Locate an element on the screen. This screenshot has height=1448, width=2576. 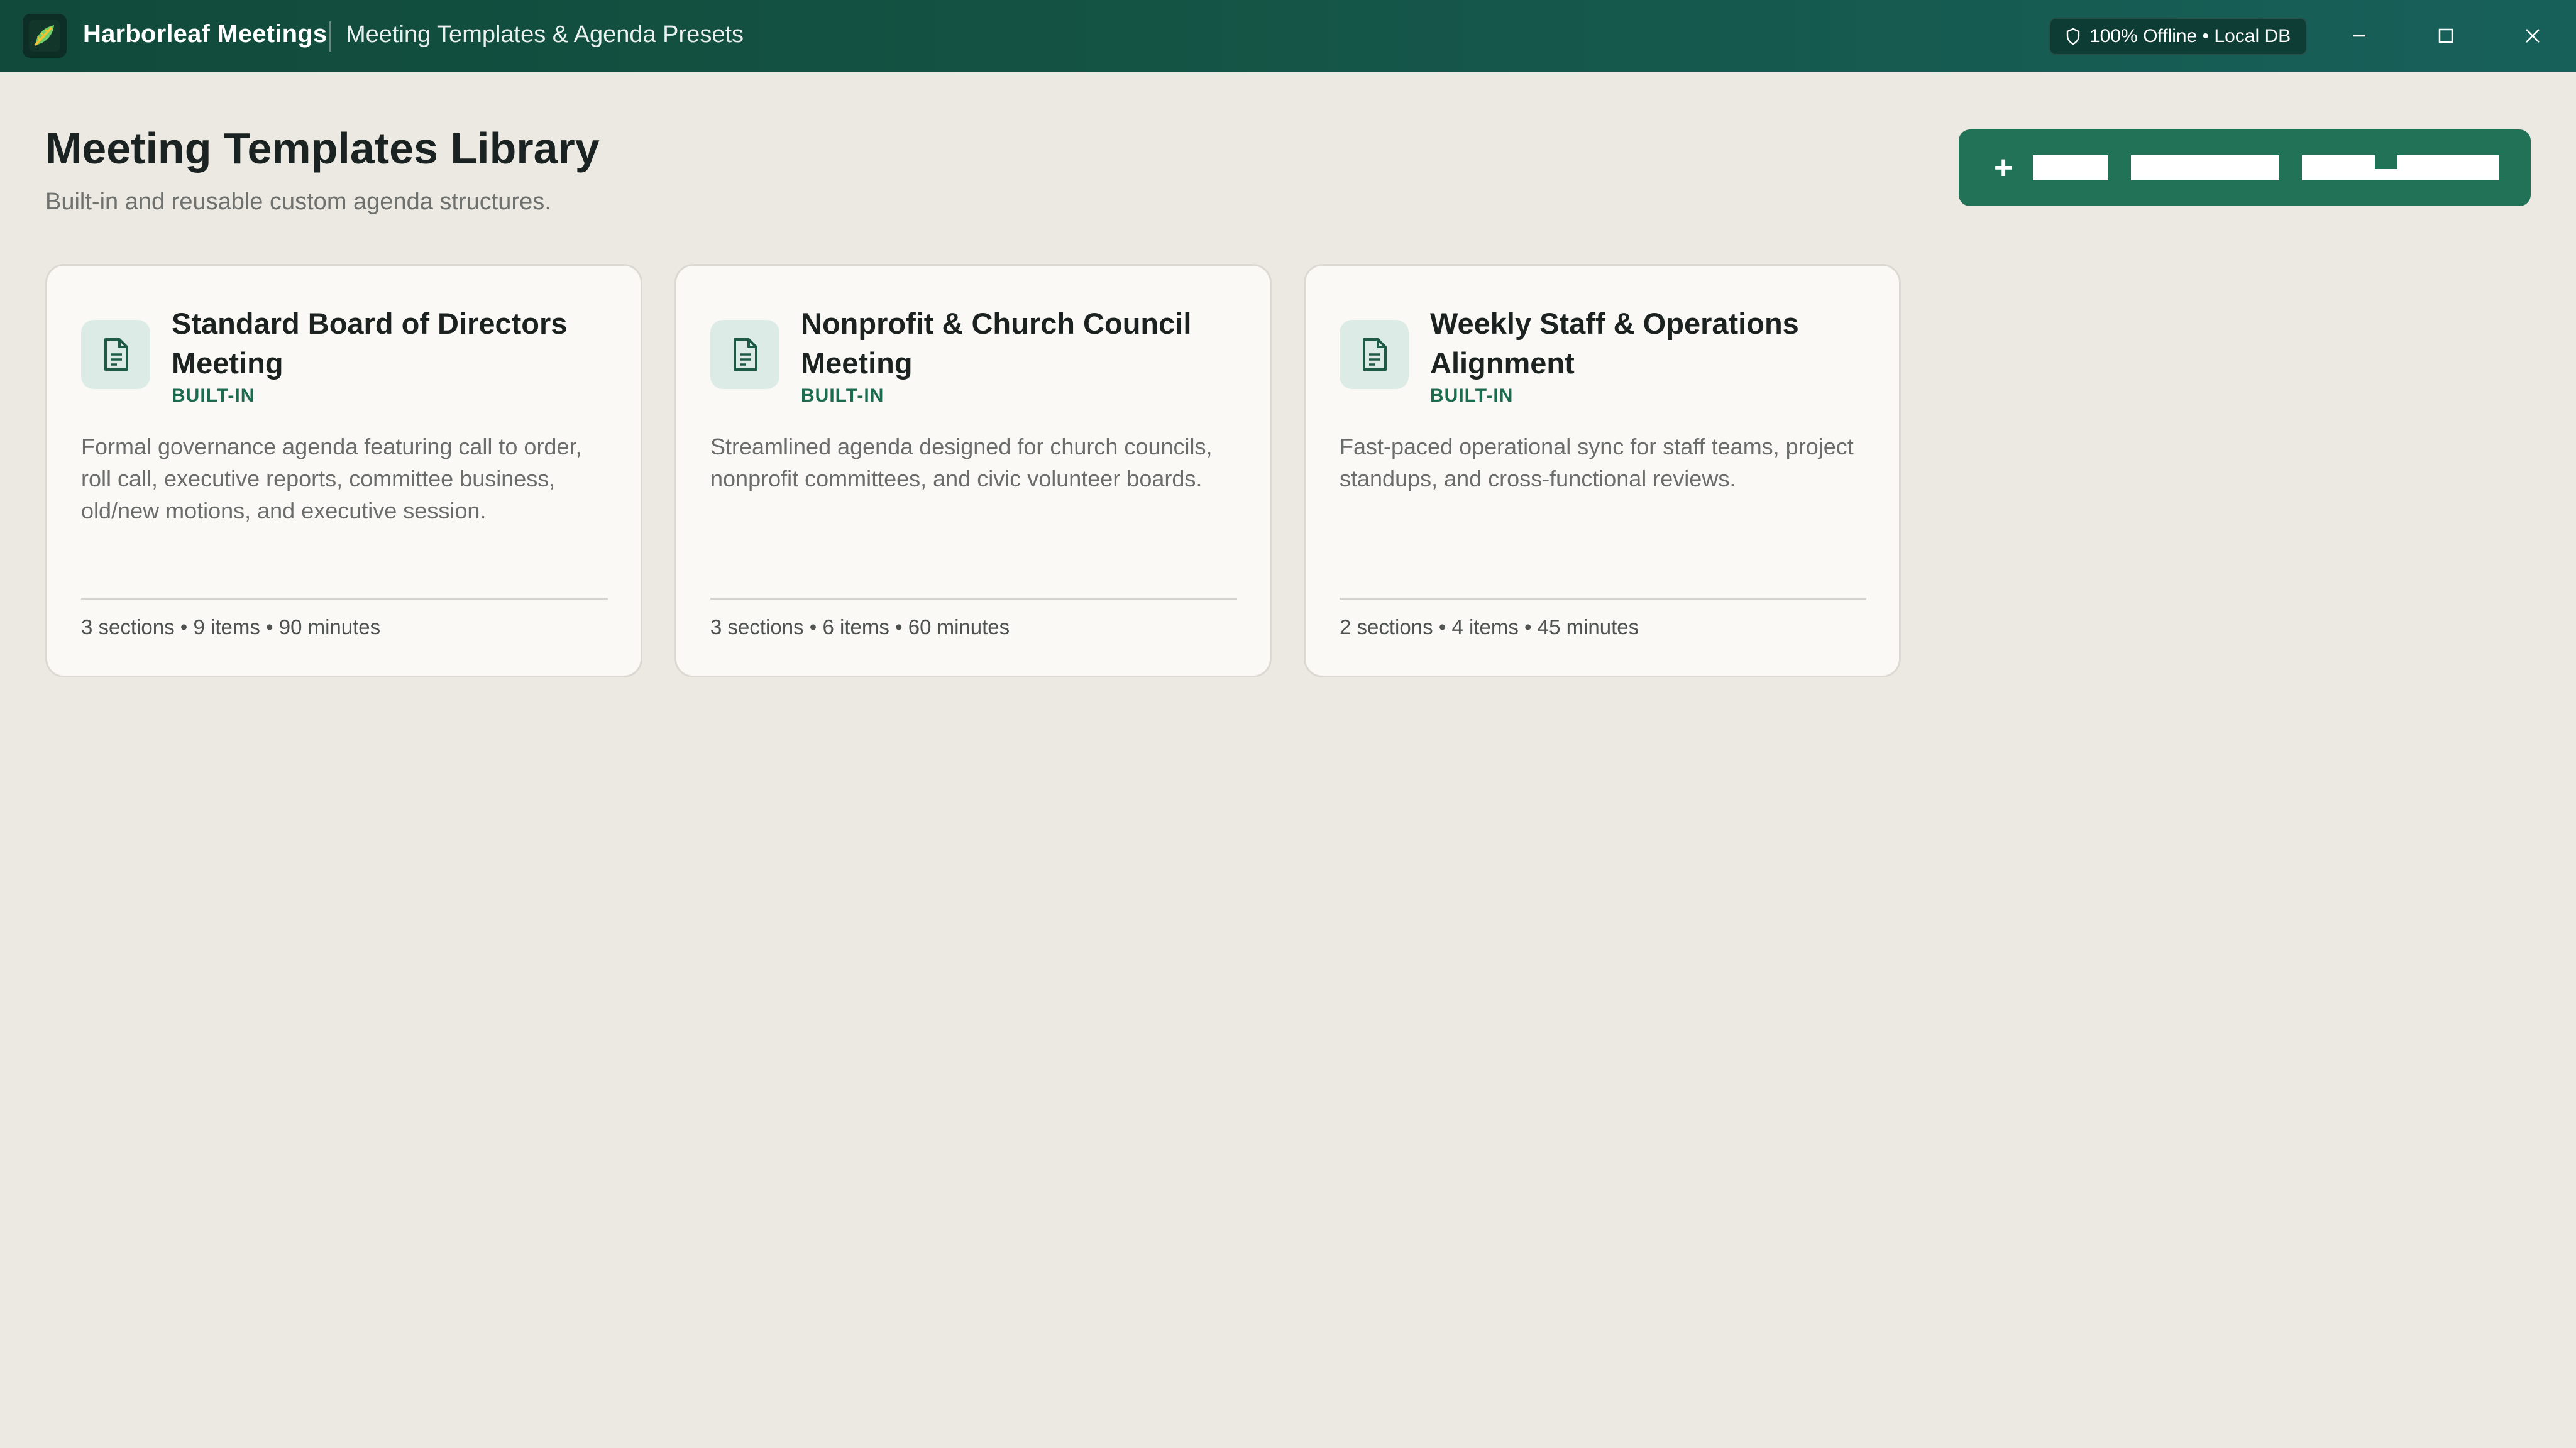
template-meta: 3 sections • 6 items • 60 minutes is located at coordinates (860, 627).